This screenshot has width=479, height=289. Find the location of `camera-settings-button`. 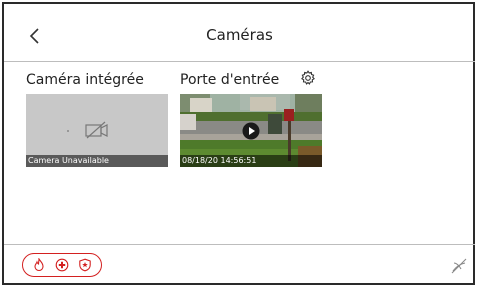

camera-settings-button is located at coordinates (308, 78).